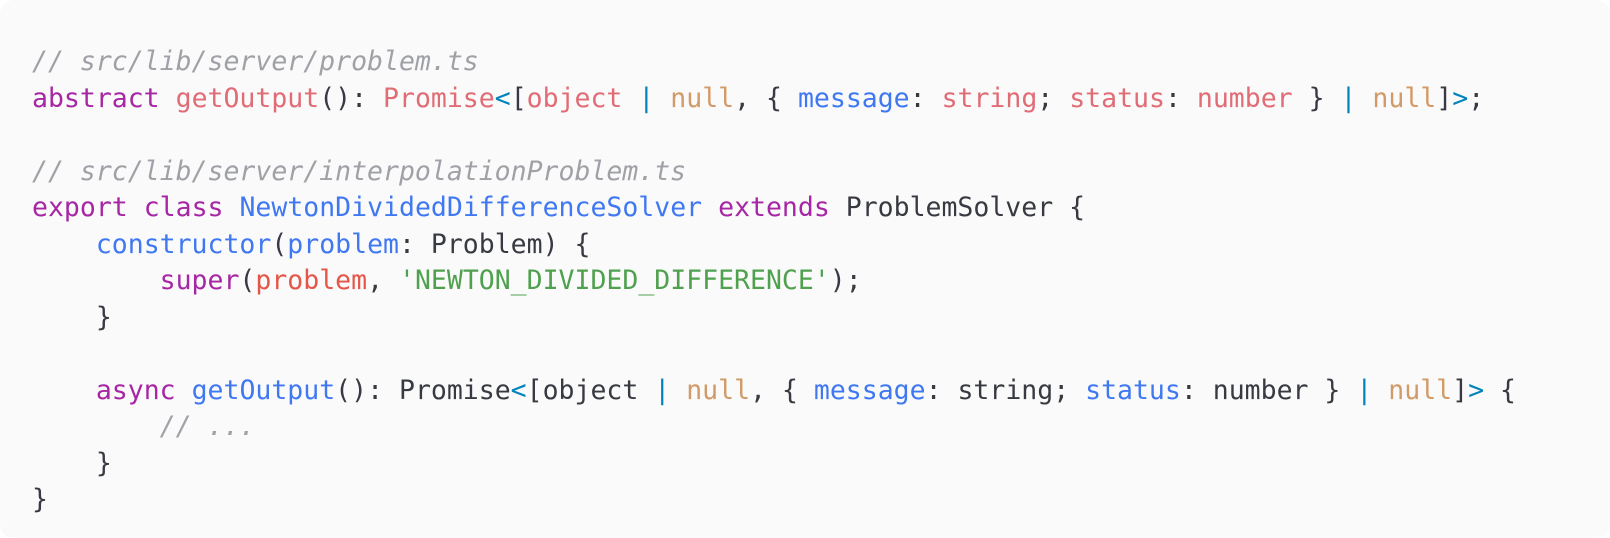  Describe the element at coordinates (439, 98) in the screenshot. I see `code-token: Promise` at that location.